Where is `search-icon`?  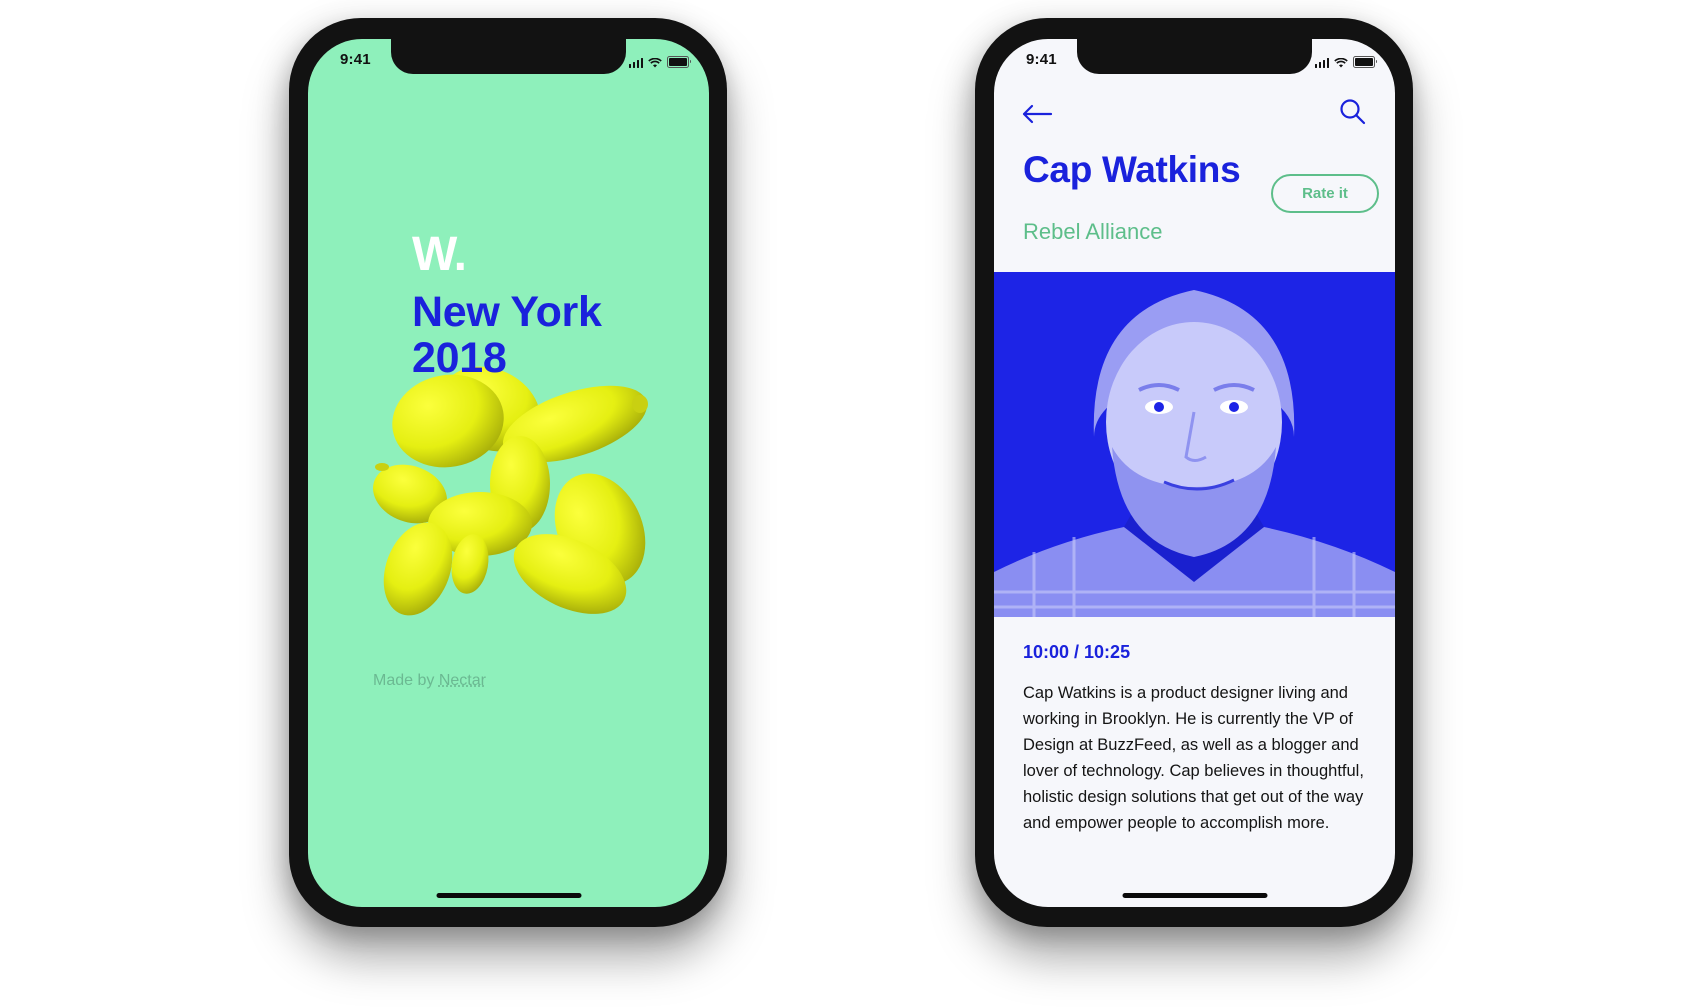 search-icon is located at coordinates (1353, 112).